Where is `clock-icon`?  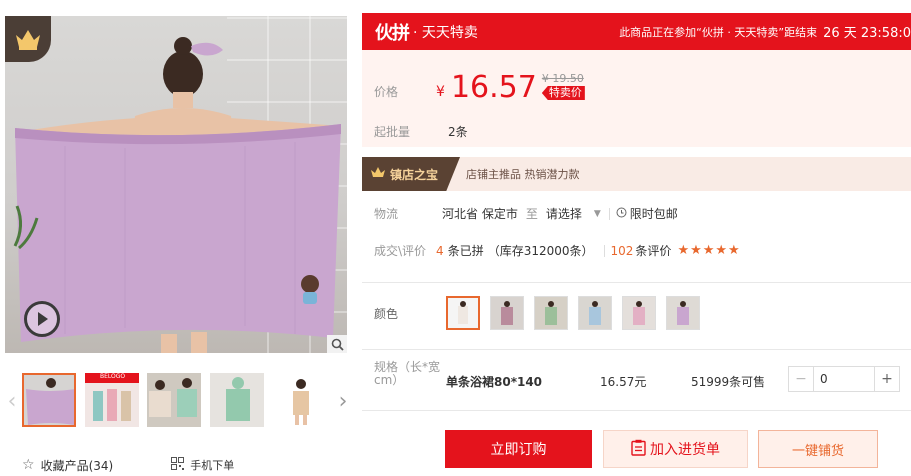
clock-icon is located at coordinates (621, 214).